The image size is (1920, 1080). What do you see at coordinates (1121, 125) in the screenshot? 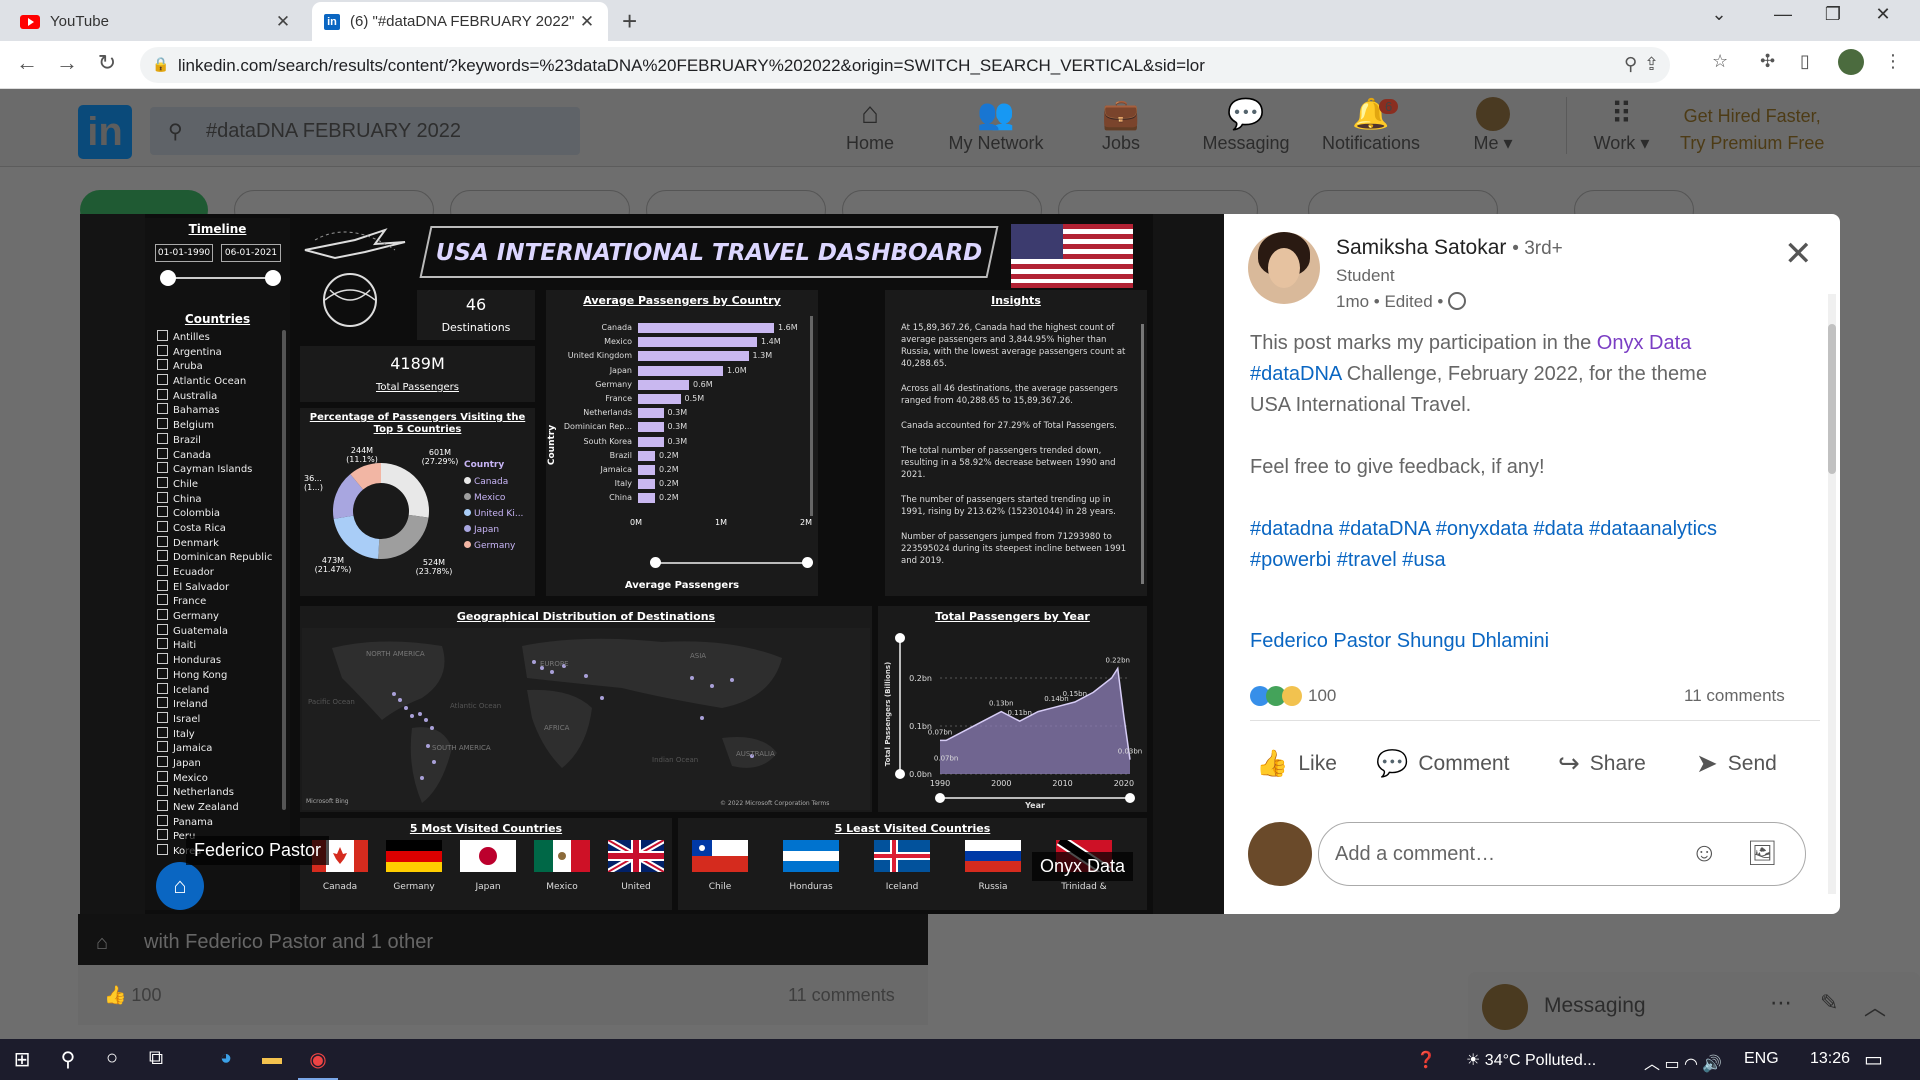
I see `nav-jobs: 💼 Jobs` at bounding box center [1121, 125].